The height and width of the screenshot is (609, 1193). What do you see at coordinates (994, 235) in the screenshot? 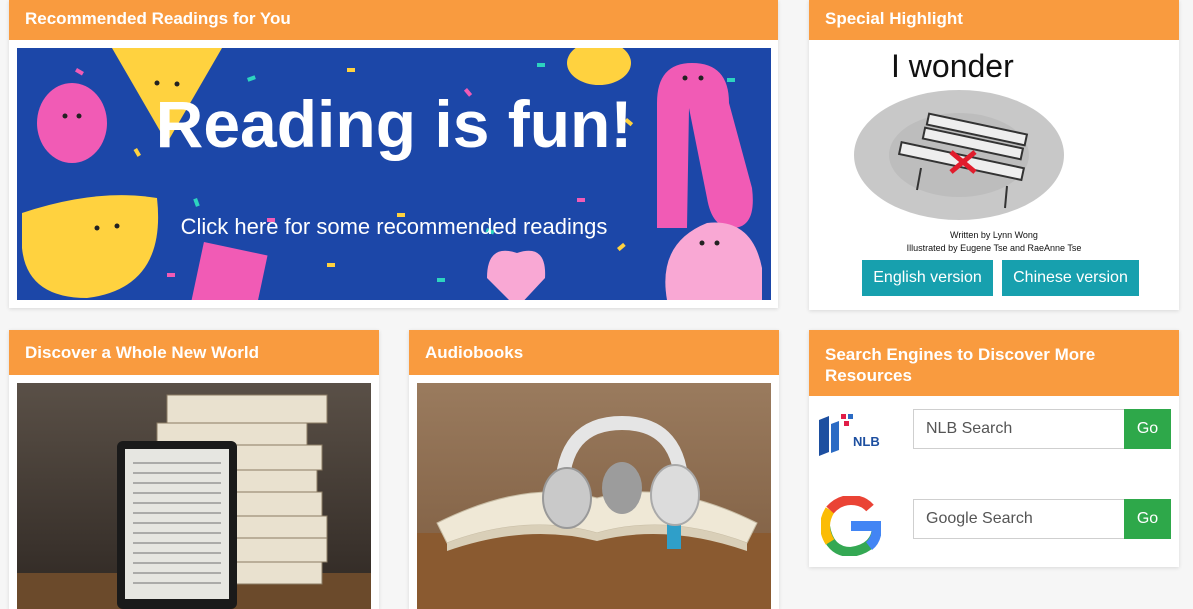
I see `written-by: Written by Lynn Wong` at bounding box center [994, 235].